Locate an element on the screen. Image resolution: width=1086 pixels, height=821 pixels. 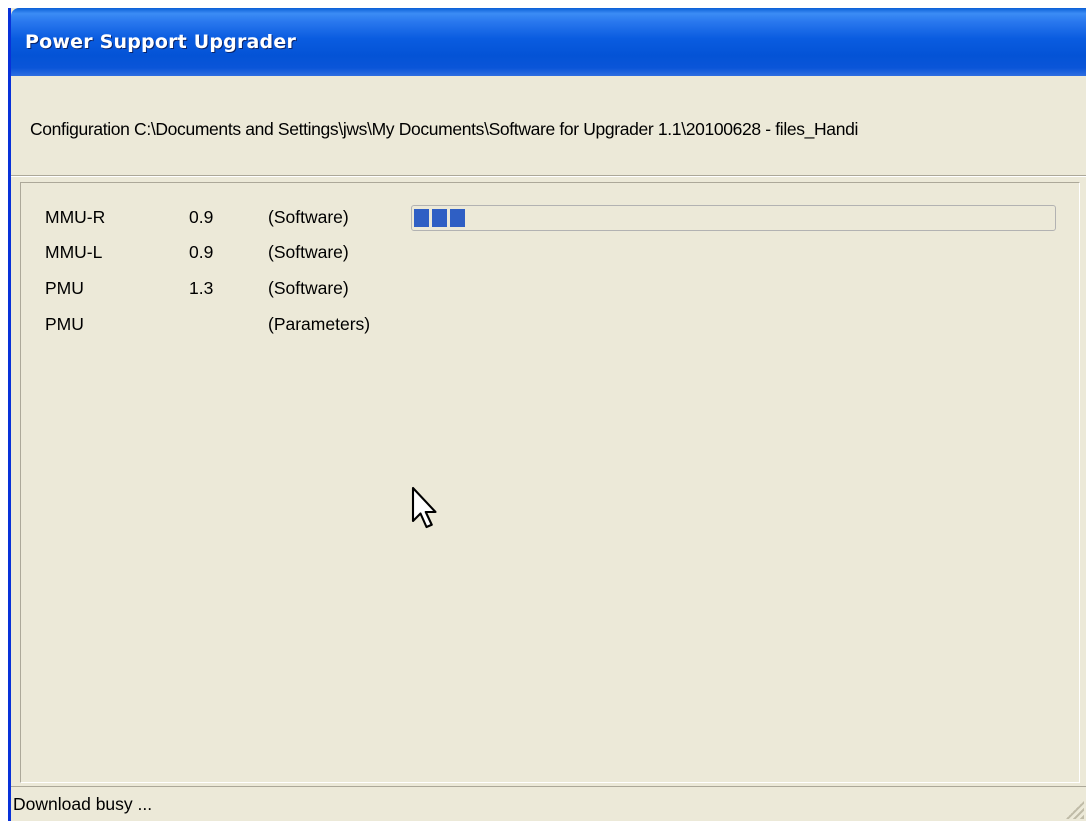
divider is located at coordinates (548, 176).